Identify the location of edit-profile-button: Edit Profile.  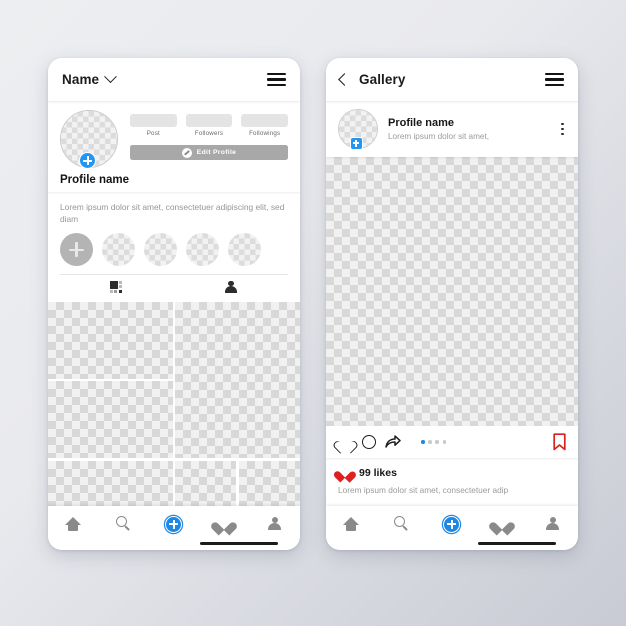
(209, 152).